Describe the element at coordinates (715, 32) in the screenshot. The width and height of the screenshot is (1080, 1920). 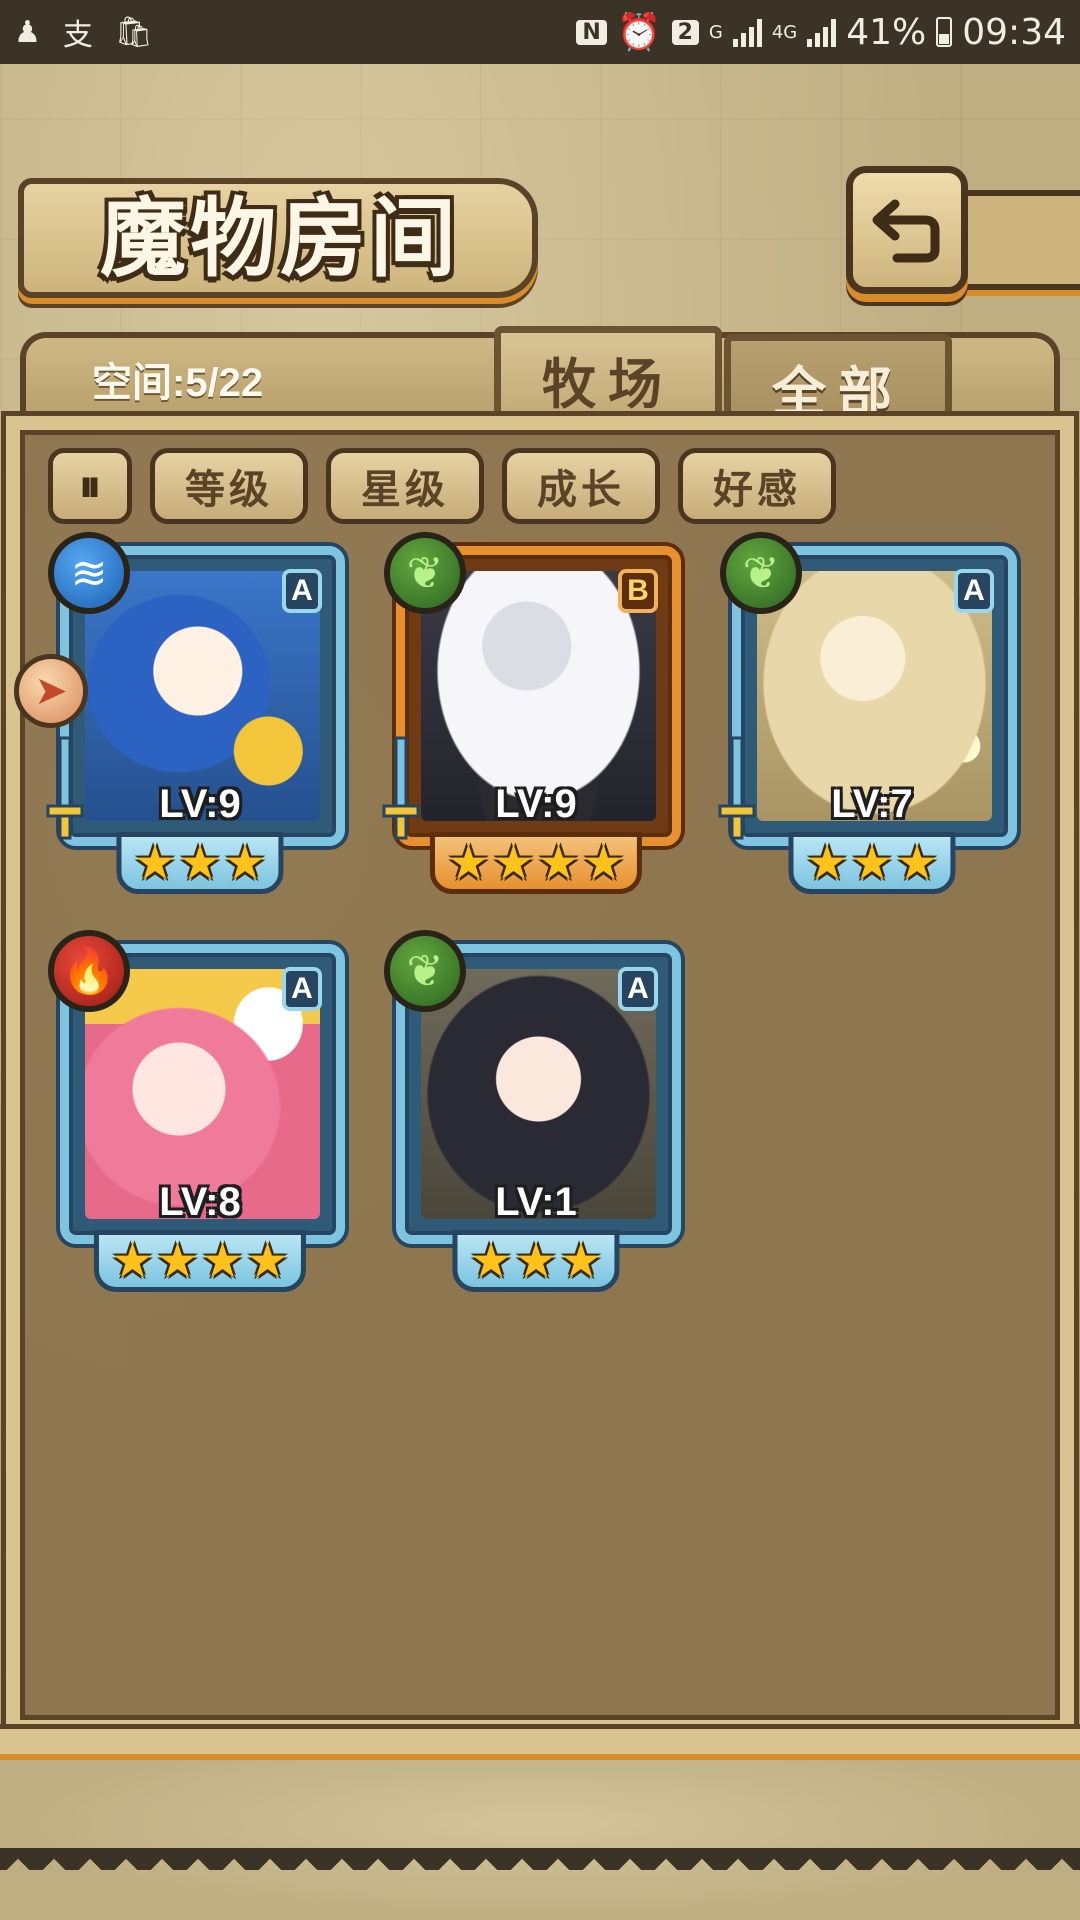
I see `network-small: G` at that location.